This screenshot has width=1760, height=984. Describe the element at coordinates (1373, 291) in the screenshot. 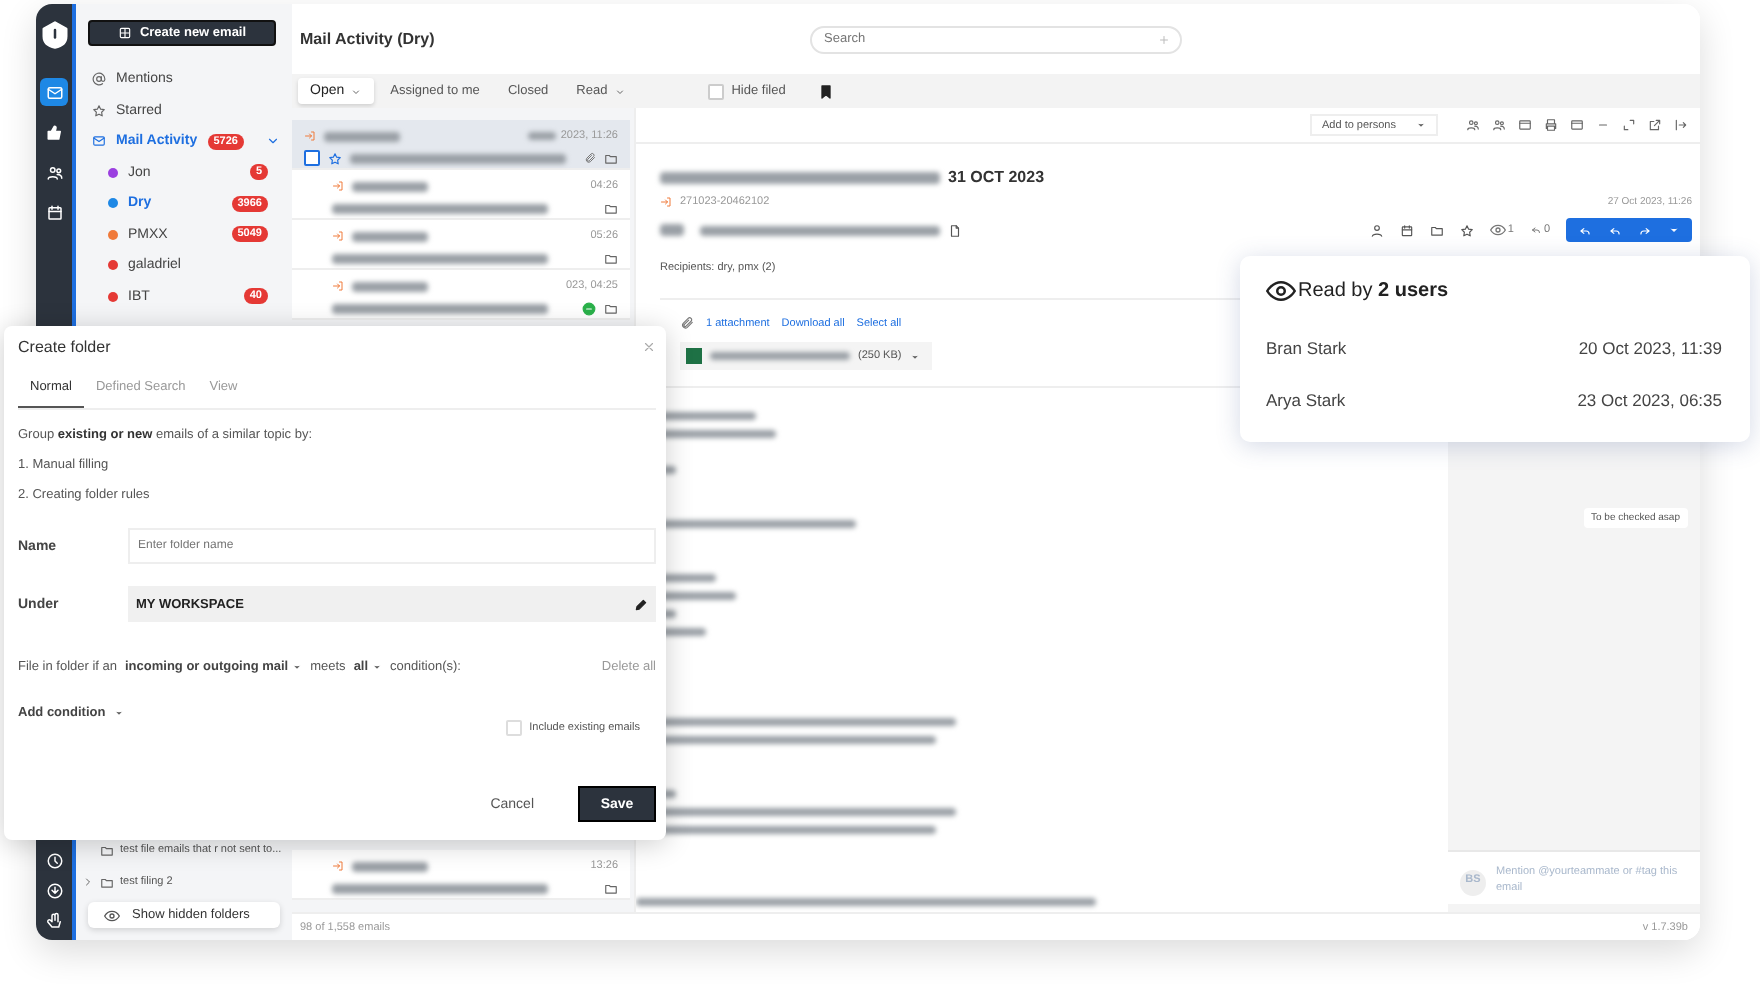

I see `popup-title: Read by 2 users` at that location.